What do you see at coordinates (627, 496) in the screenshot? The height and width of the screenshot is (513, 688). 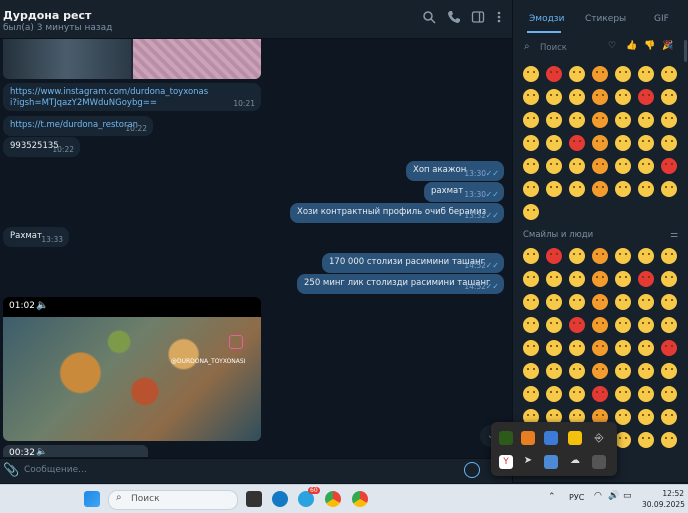 I see `battery-icon: ▭` at bounding box center [627, 496].